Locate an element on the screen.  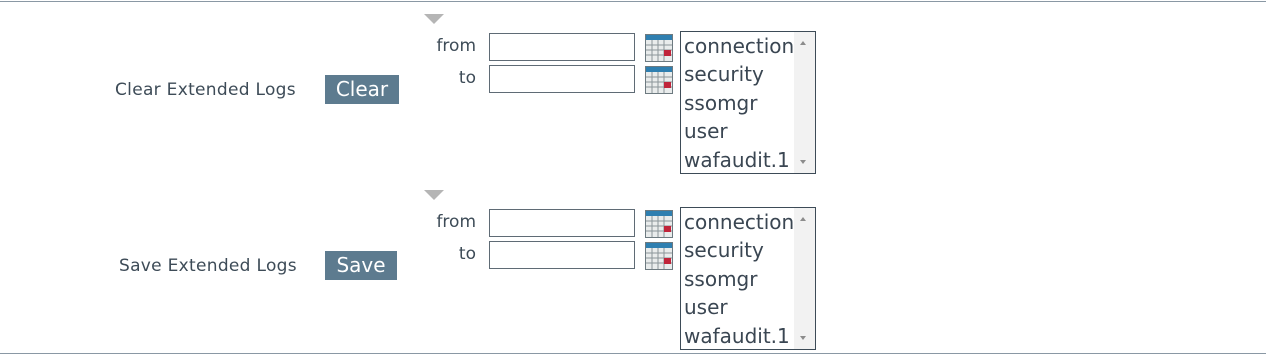
save-logs-label: Save Extended Logs is located at coordinates (208, 266).